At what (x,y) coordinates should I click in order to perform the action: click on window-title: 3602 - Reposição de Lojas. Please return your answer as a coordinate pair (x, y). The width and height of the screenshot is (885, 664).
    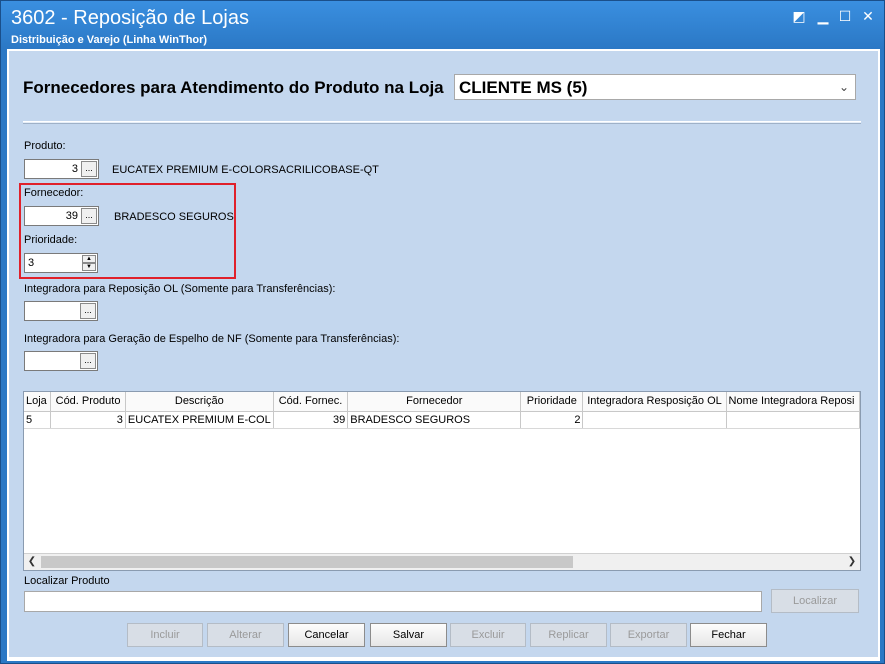
    Looking at the image, I should click on (130, 18).